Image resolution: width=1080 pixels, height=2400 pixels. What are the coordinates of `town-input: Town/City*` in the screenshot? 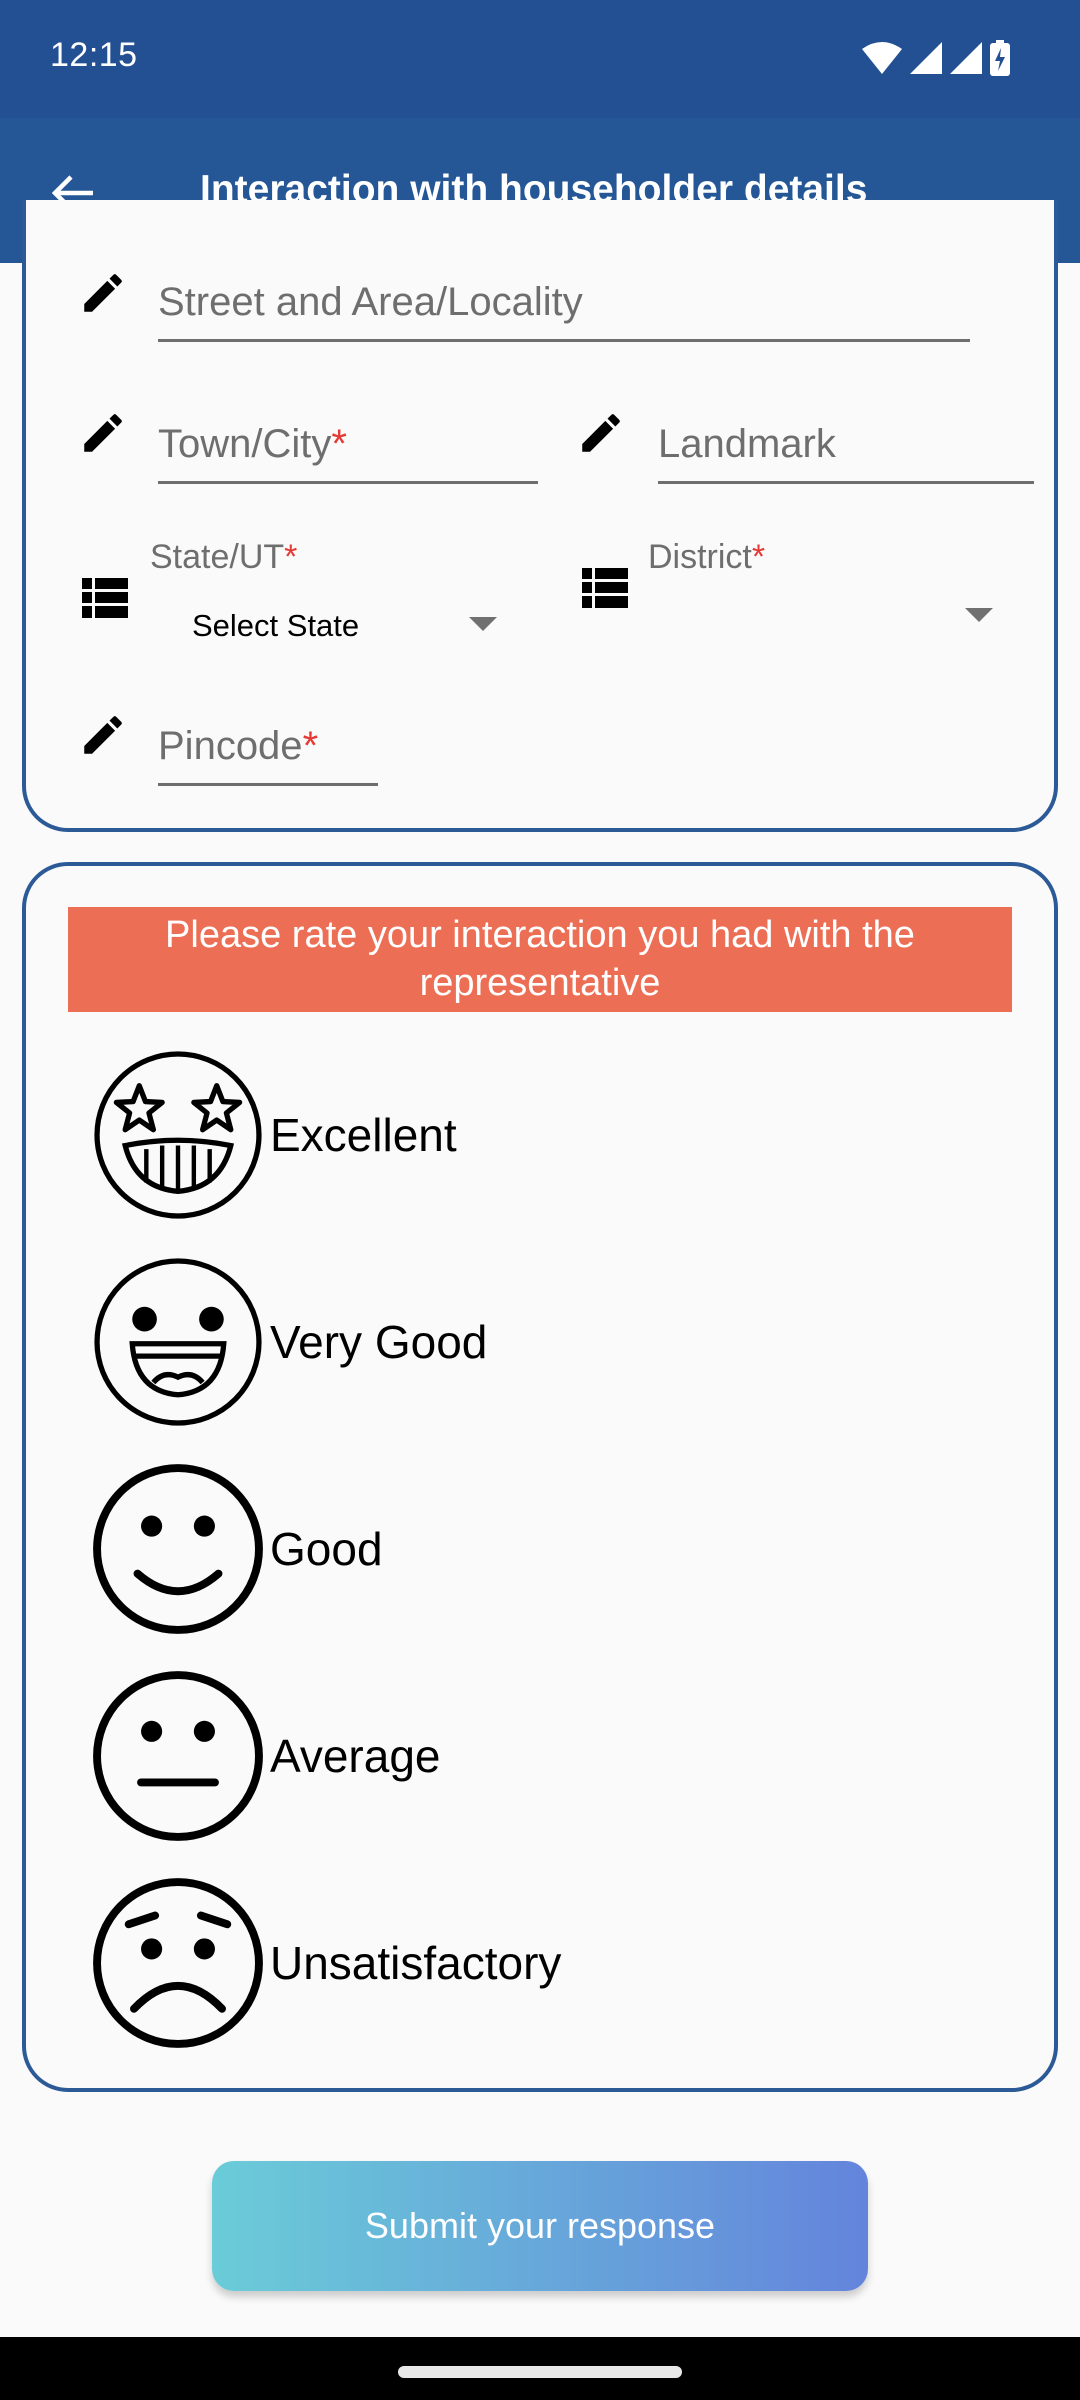 It's located at (348, 453).